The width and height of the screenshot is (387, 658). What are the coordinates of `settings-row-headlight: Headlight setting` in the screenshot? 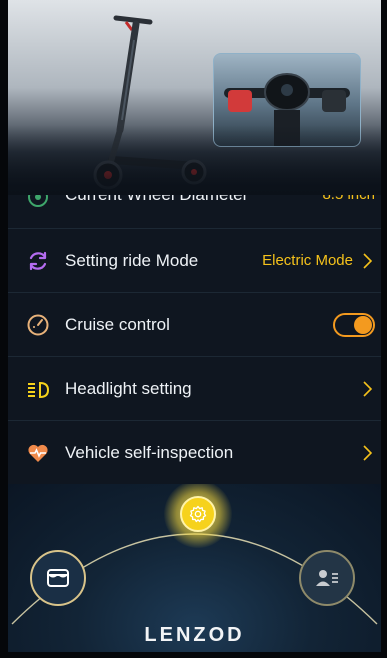 It's located at (194, 389).